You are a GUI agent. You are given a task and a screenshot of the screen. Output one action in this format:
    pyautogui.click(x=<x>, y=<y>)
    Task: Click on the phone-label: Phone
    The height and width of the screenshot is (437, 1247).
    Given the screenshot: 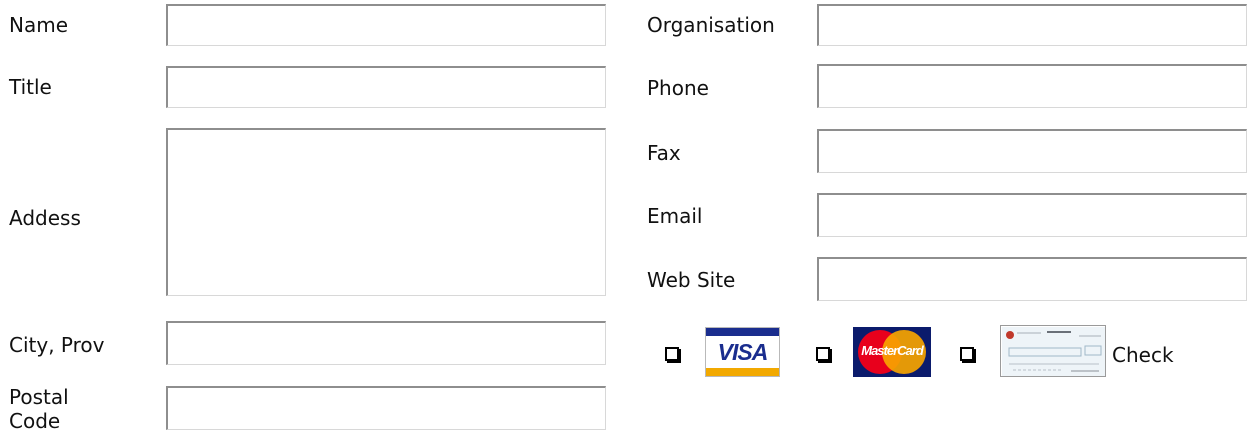 What is the action you would take?
    pyautogui.click(x=678, y=88)
    